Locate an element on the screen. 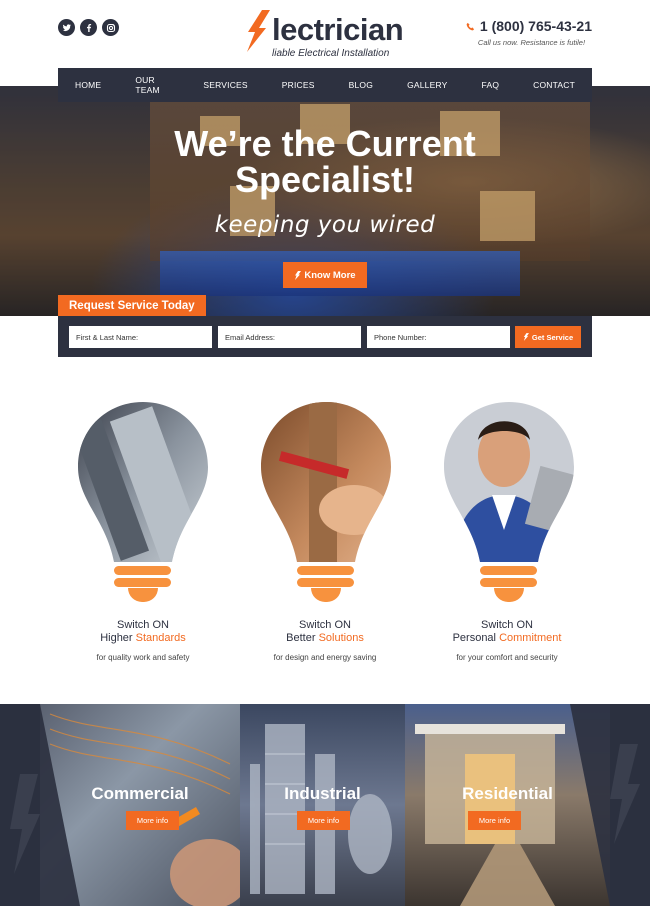 This screenshot has width=650, height=906. hero-title: We’re the Current Specialist! is located at coordinates (325, 161).